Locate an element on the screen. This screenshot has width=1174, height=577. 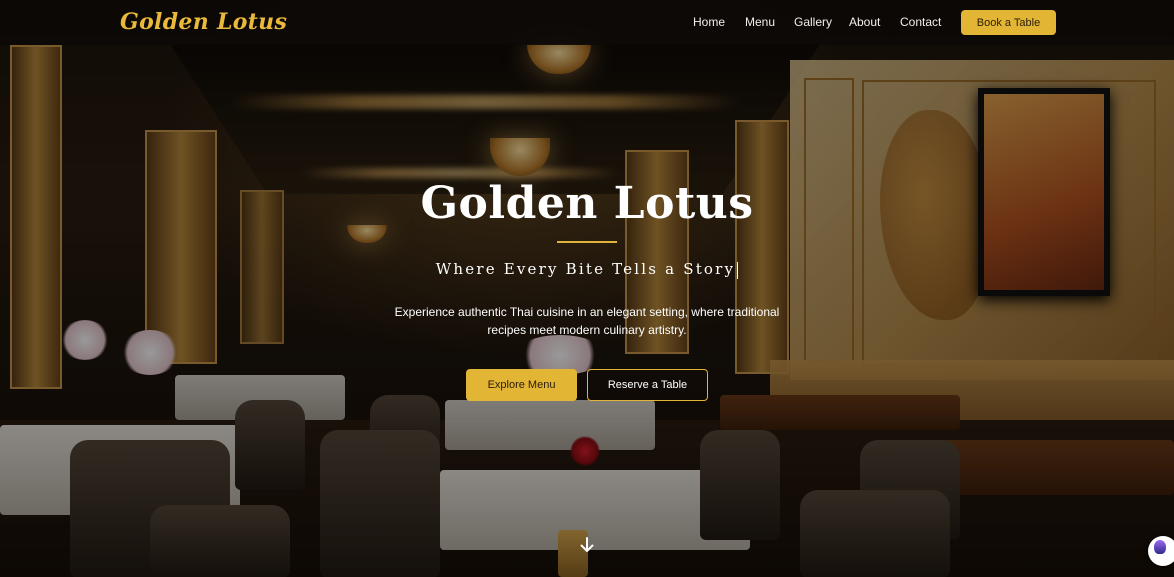
nav-contact: Contact is located at coordinates (920, 22).